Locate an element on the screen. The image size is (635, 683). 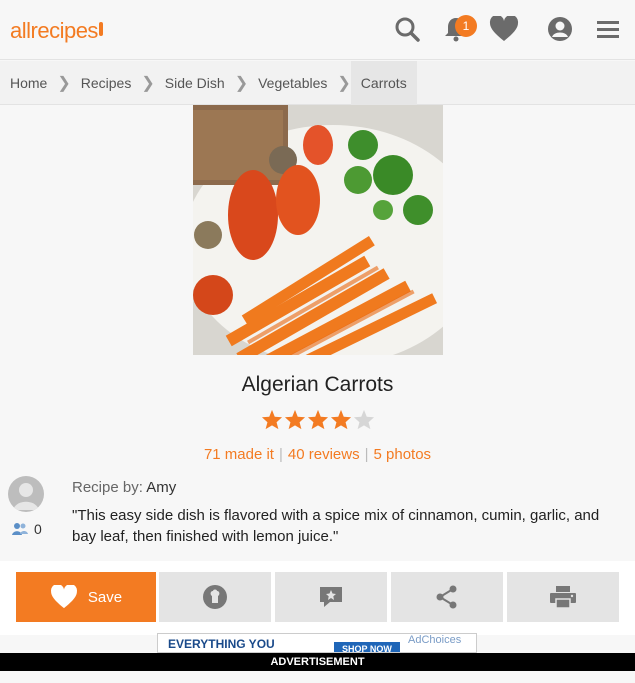
breadcrumb-recipes: Recipes is located at coordinates (106, 83).